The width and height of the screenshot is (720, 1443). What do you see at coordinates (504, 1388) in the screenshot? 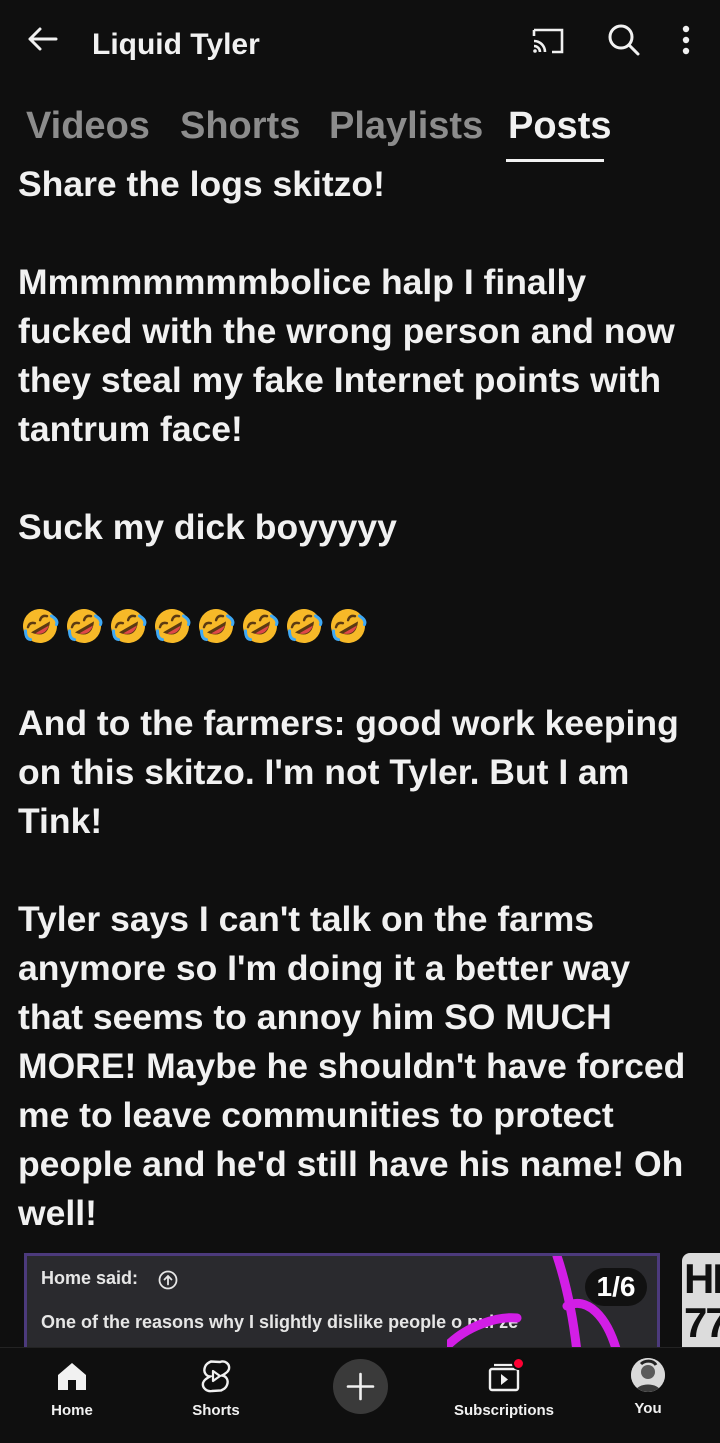
I see `nav-subscriptions: Subscriptions` at bounding box center [504, 1388].